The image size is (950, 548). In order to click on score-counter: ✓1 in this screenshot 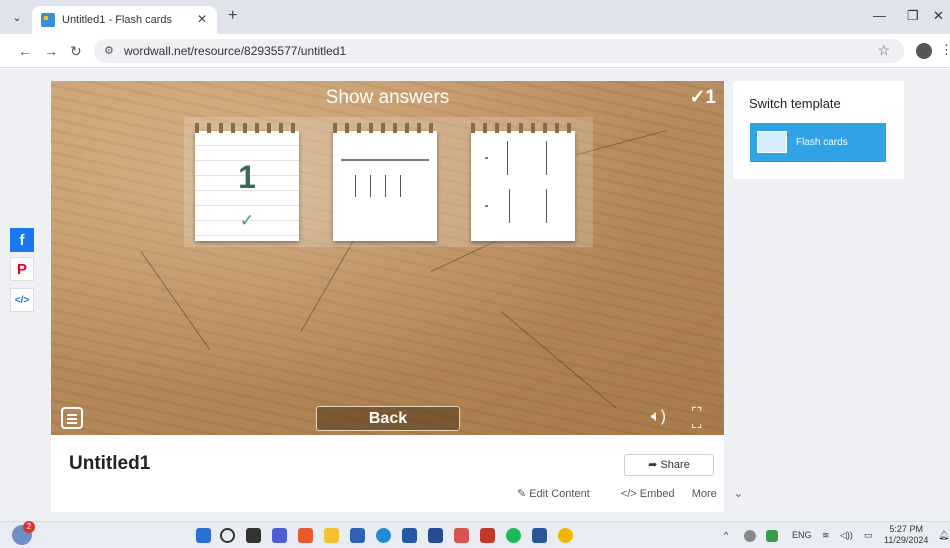, I will do `click(703, 97)`.